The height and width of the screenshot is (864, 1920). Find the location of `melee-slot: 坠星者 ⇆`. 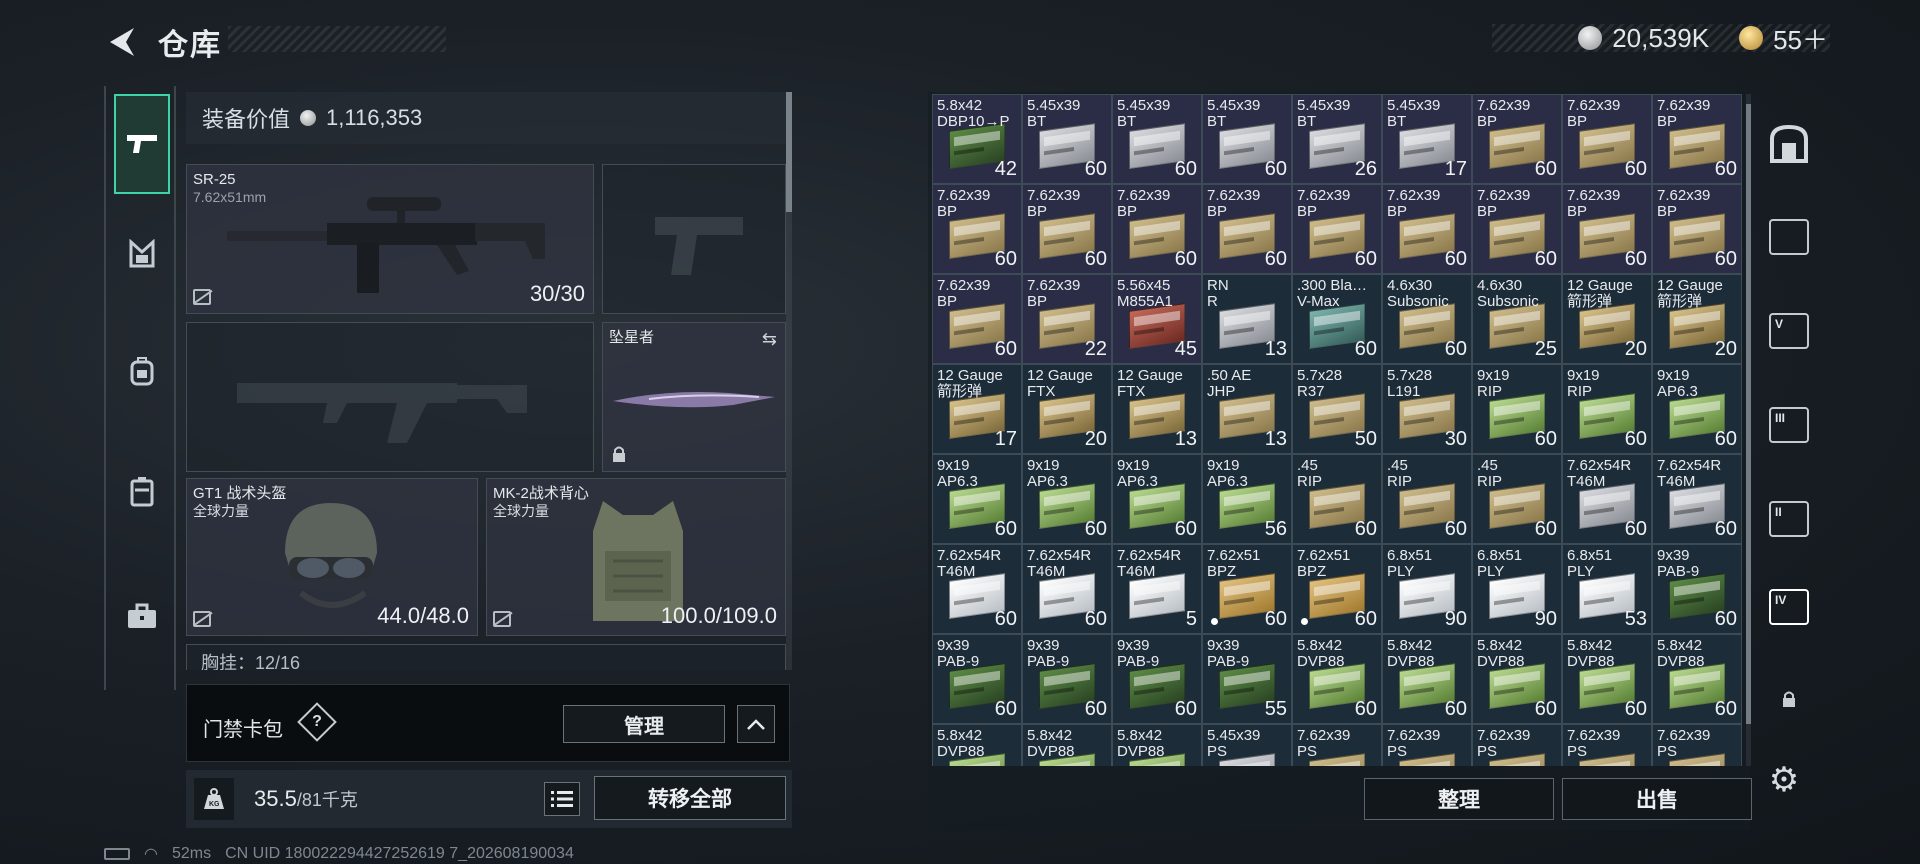

melee-slot: 坠星者 ⇆ is located at coordinates (694, 397).